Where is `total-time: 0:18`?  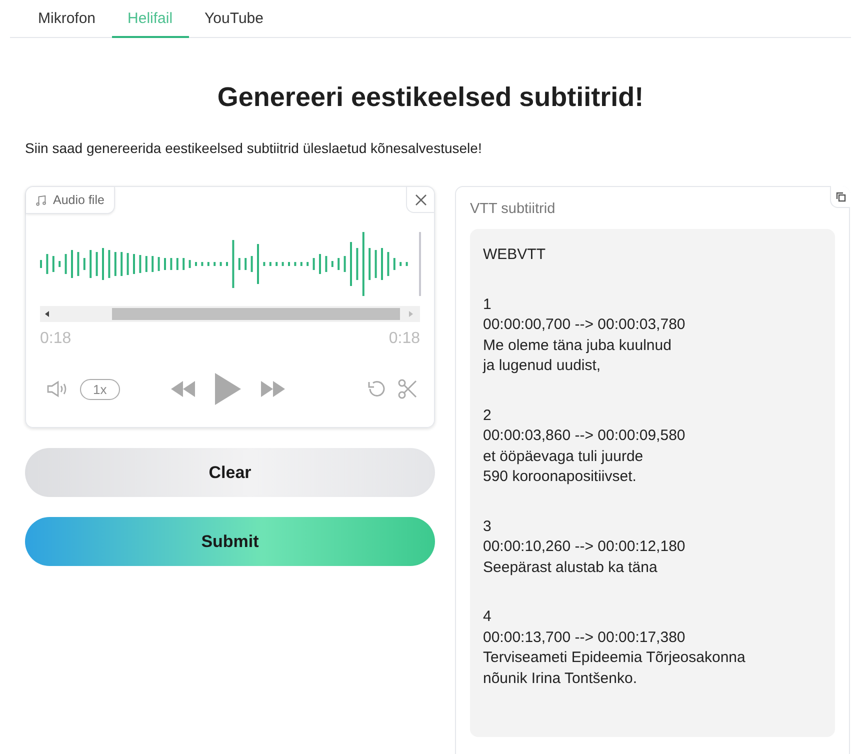
total-time: 0:18 is located at coordinates (404, 339).